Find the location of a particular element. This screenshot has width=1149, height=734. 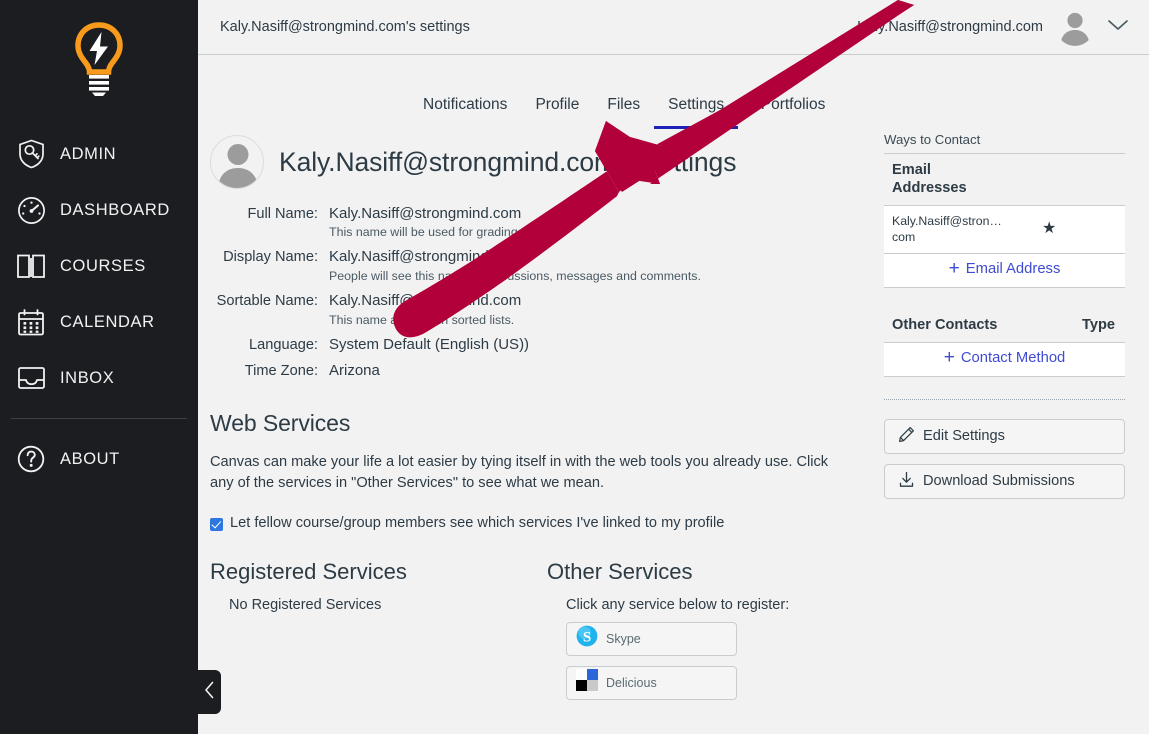

svg-text: S is located at coordinates (587, 638).